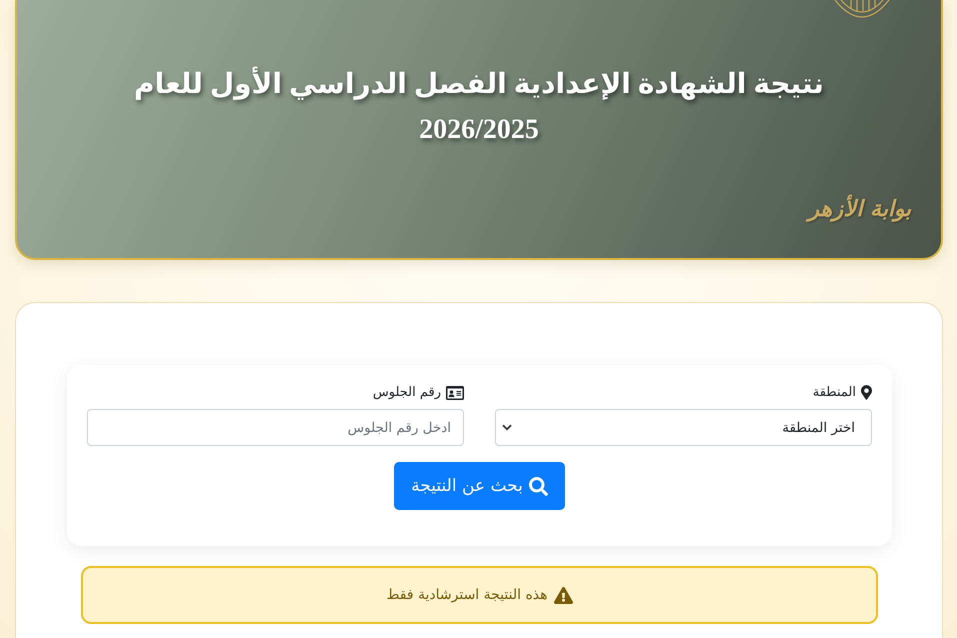 The height and width of the screenshot is (638, 957). What do you see at coordinates (866, 392) in the screenshot?
I see `map-pin-icon` at bounding box center [866, 392].